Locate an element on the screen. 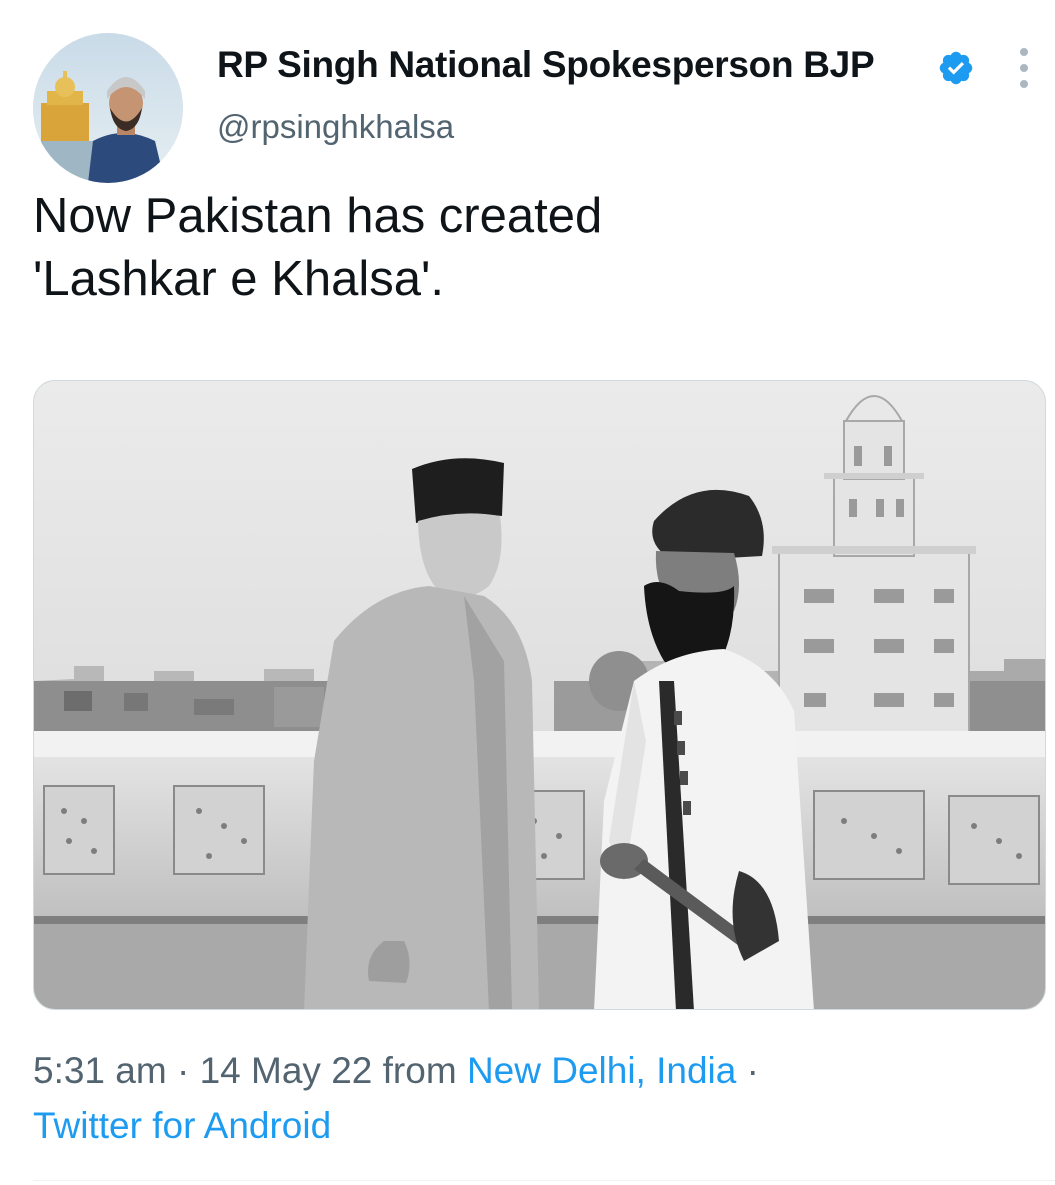 The image size is (1055, 1185). tweet-date: 14 May 22 is located at coordinates (286, 1070).